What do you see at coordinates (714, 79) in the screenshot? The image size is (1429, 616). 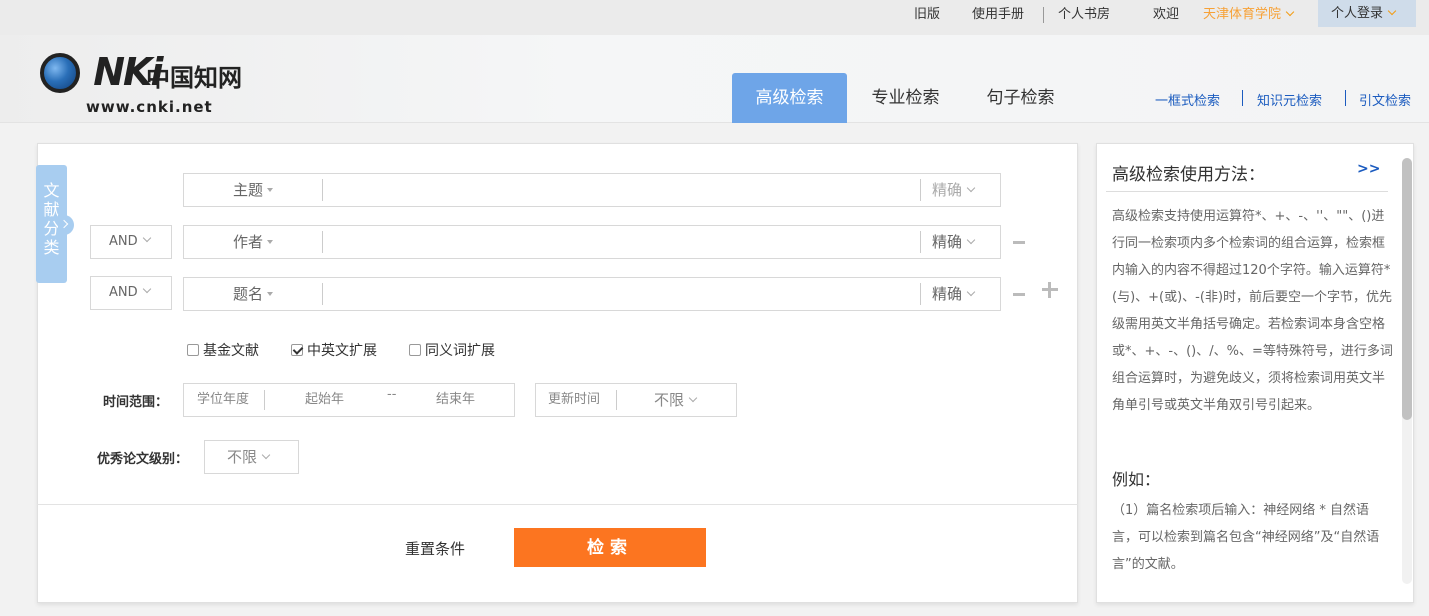 I see `header: NKi 中国知网 www.cnki.net` at bounding box center [714, 79].